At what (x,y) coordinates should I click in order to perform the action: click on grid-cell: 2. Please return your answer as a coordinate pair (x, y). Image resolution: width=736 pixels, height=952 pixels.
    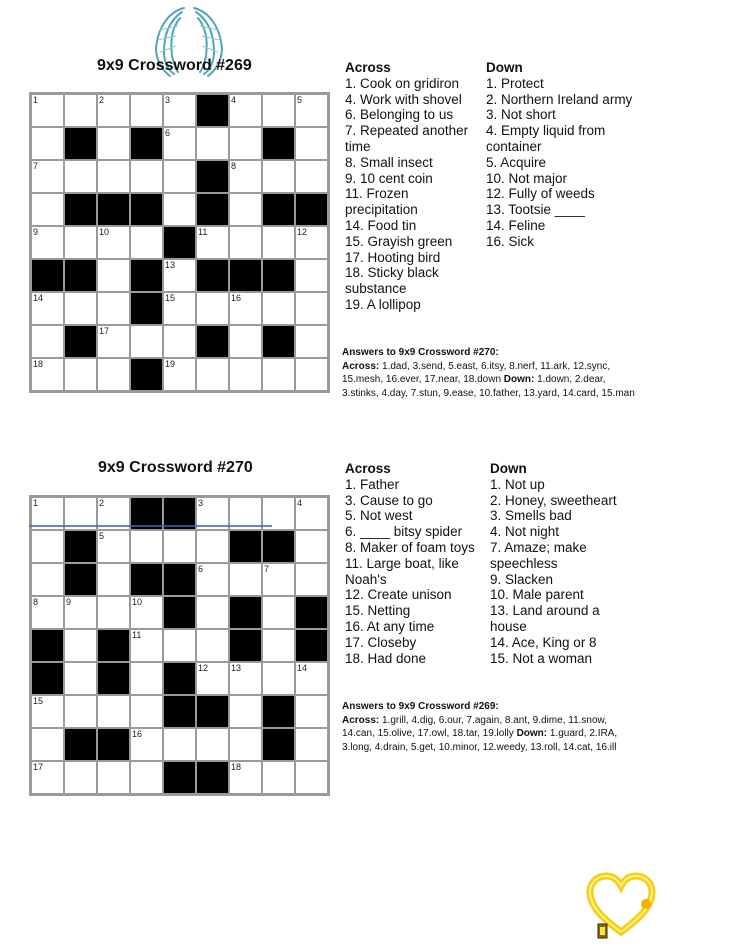
    Looking at the image, I should click on (113, 110).